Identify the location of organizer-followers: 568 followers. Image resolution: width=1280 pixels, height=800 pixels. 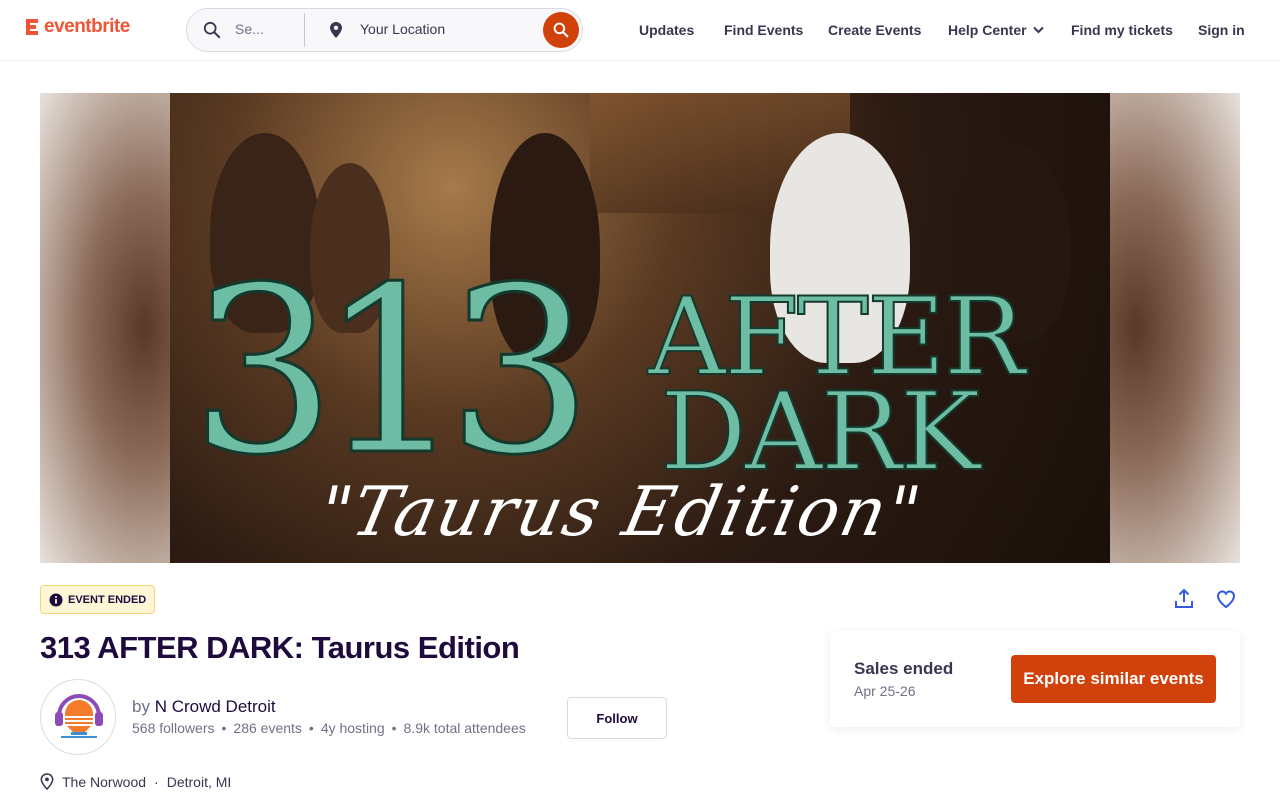
(173, 728).